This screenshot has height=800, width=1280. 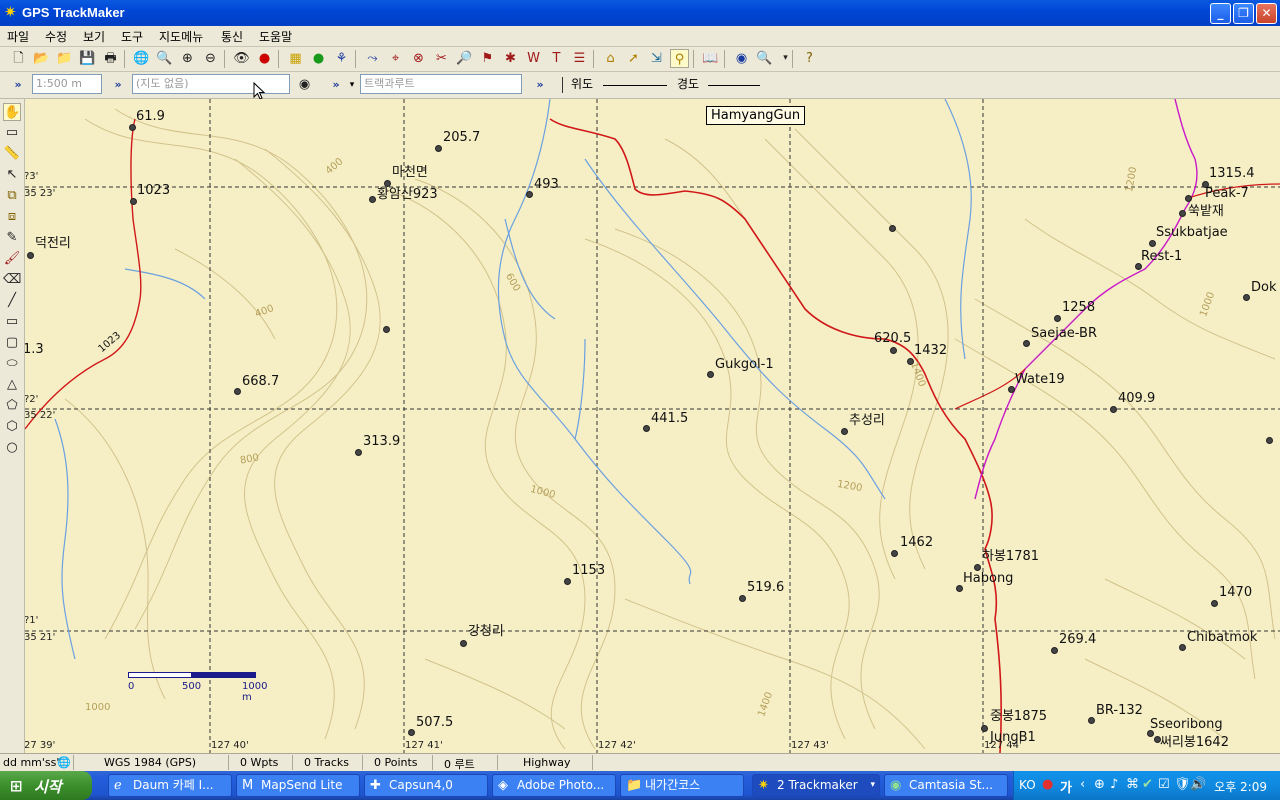 What do you see at coordinates (1266, 13) in the screenshot?
I see `close-button: ✕` at bounding box center [1266, 13].